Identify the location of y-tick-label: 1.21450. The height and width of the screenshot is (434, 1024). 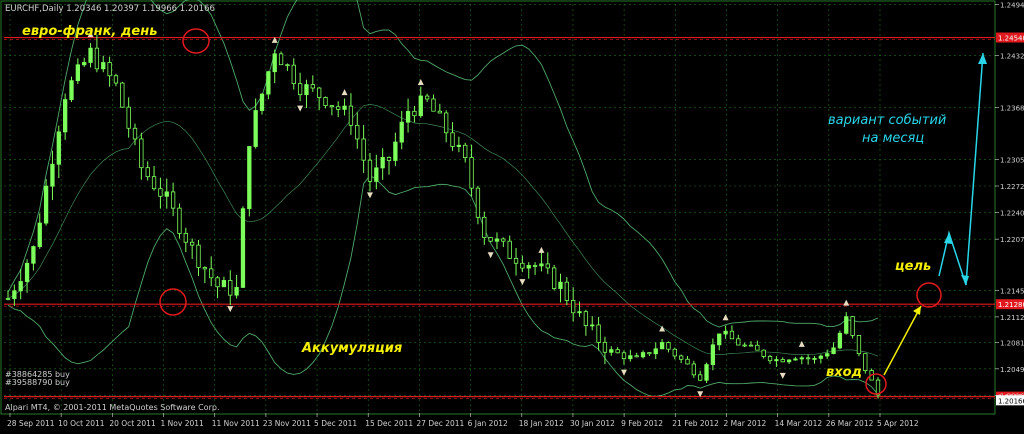
(1012, 291).